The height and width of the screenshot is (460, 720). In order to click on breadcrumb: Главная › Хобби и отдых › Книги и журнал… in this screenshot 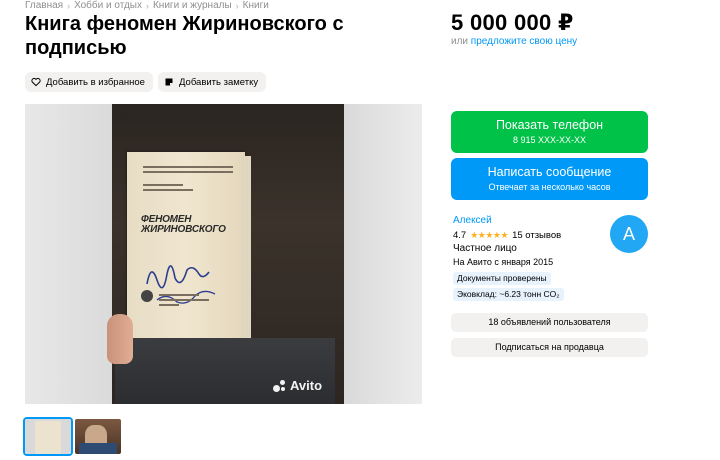, I will do `click(147, 5)`.